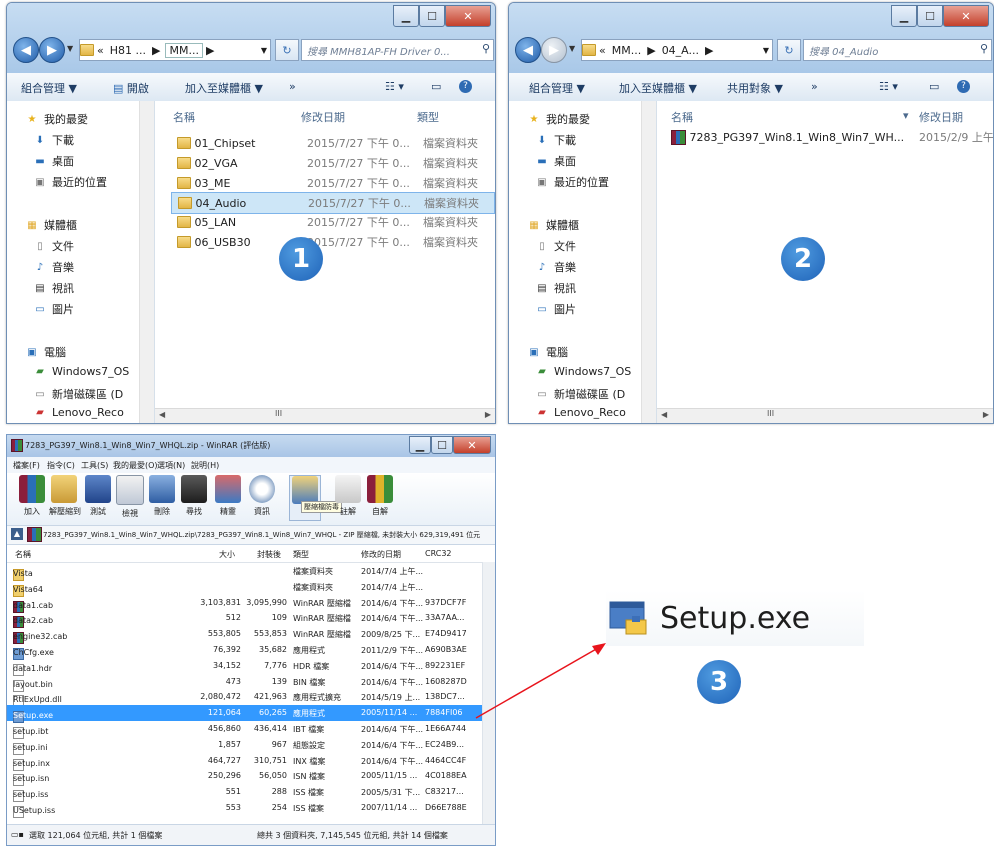 Image resolution: width=994 pixels, height=846 pixels. I want to click on setup-exe-label: Setup.exe, so click(735, 618).